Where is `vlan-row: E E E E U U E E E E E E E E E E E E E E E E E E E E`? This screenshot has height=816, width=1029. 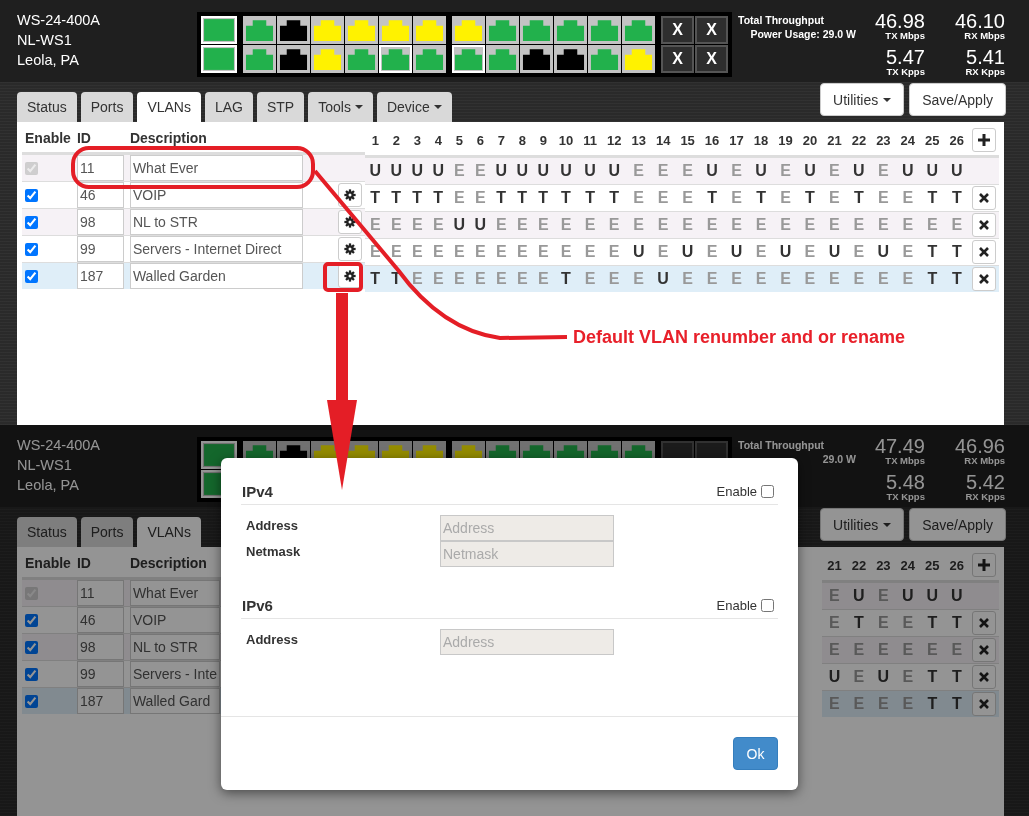
vlan-row: E E E E U U E E E E E E E E E E E E E E E E E E E E is located at coordinates (681, 225).